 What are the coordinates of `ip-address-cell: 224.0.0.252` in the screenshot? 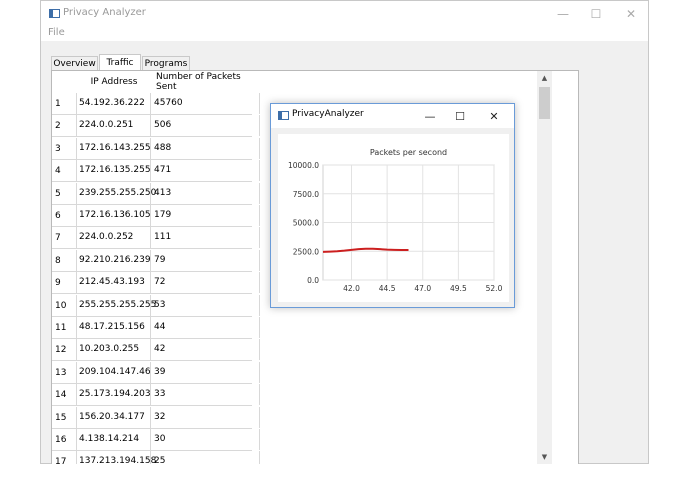 It's located at (113, 238).